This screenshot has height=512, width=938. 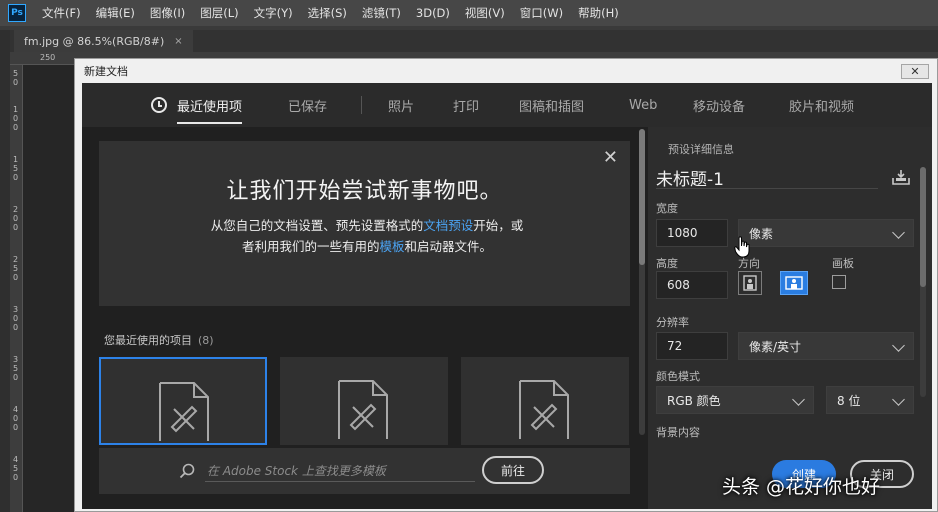 What do you see at coordinates (16, 218) in the screenshot?
I see `ruler-number: 2 0 0` at bounding box center [16, 218].